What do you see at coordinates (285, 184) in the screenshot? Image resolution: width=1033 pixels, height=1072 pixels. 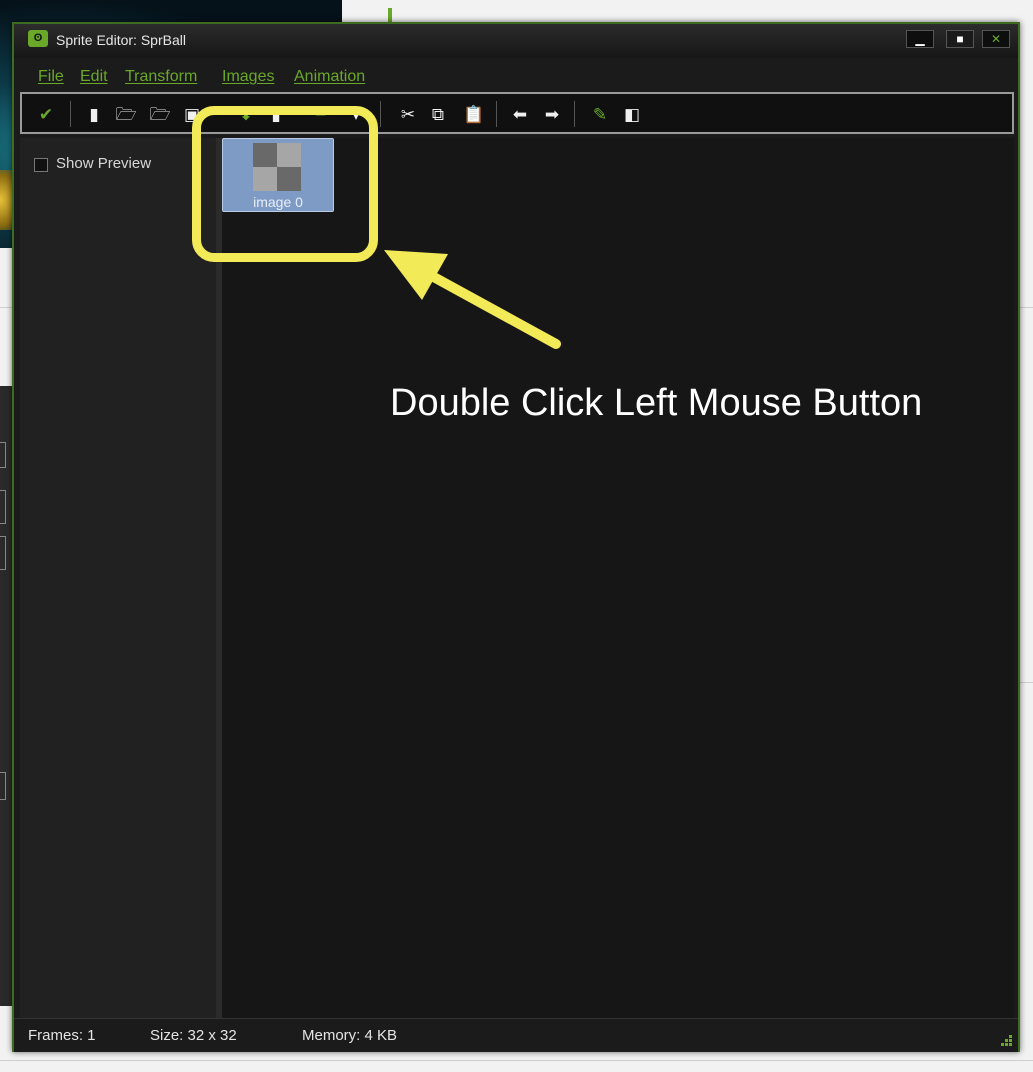 I see `highlight-box` at bounding box center [285, 184].